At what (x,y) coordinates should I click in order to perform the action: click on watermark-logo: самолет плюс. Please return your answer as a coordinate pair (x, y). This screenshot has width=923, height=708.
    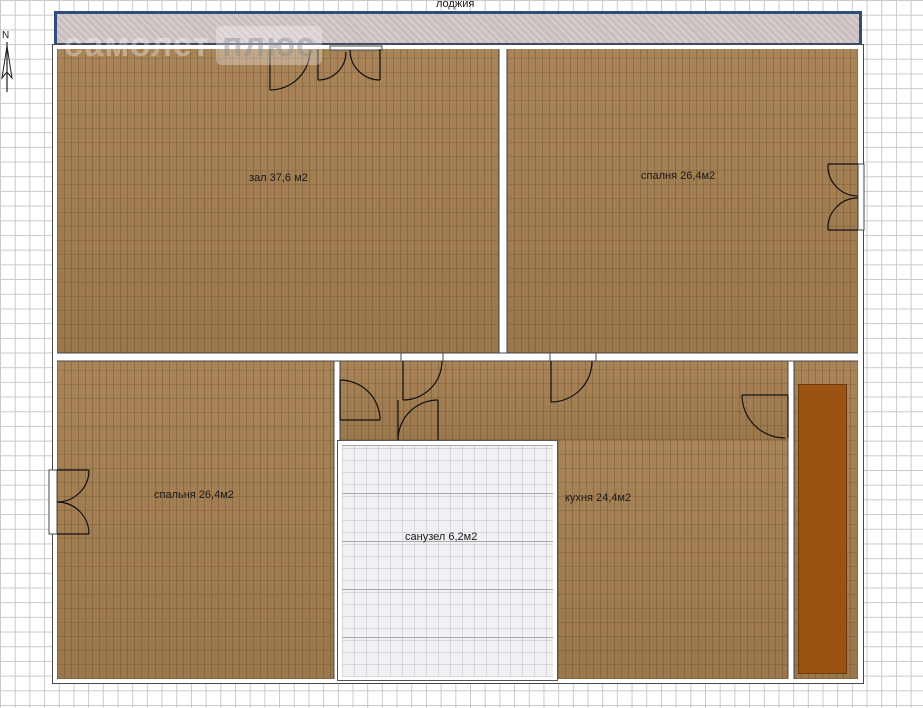
    Looking at the image, I should click on (193, 45).